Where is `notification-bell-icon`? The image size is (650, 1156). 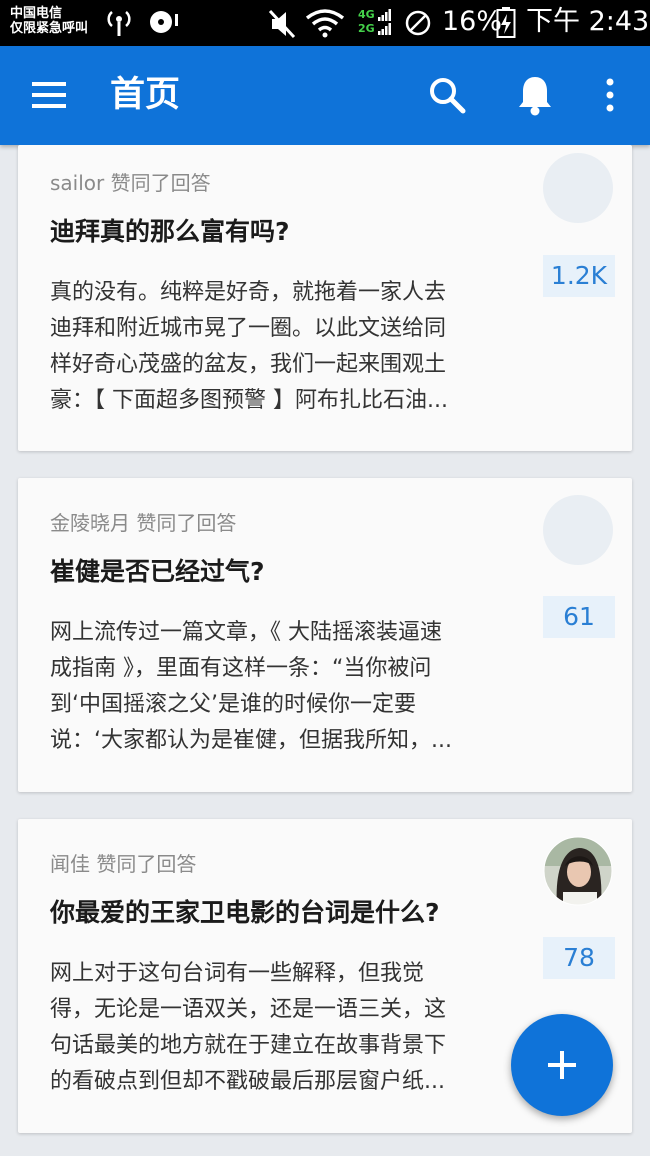 notification-bell-icon is located at coordinates (535, 95).